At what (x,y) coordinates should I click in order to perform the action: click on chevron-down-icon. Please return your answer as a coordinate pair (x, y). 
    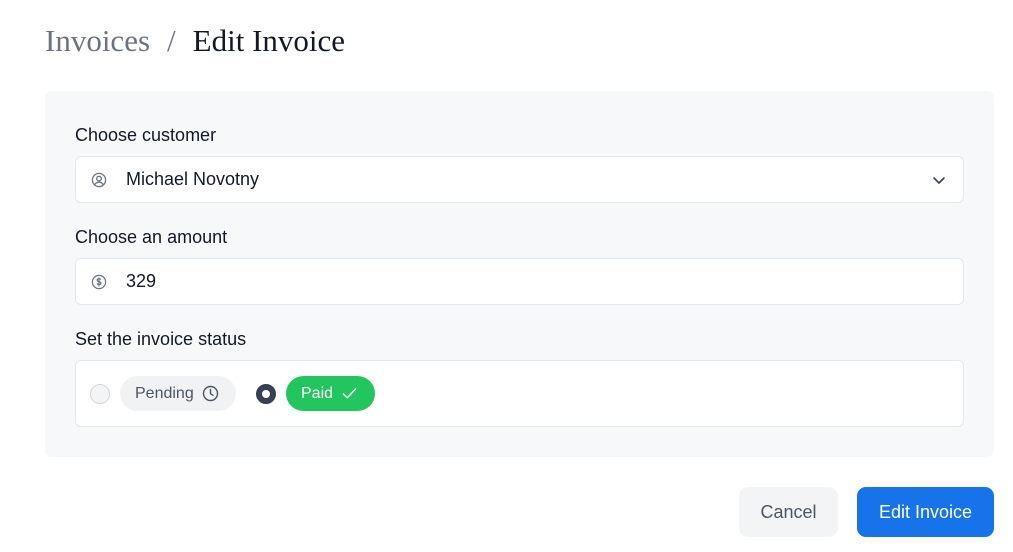
    Looking at the image, I should click on (939, 180).